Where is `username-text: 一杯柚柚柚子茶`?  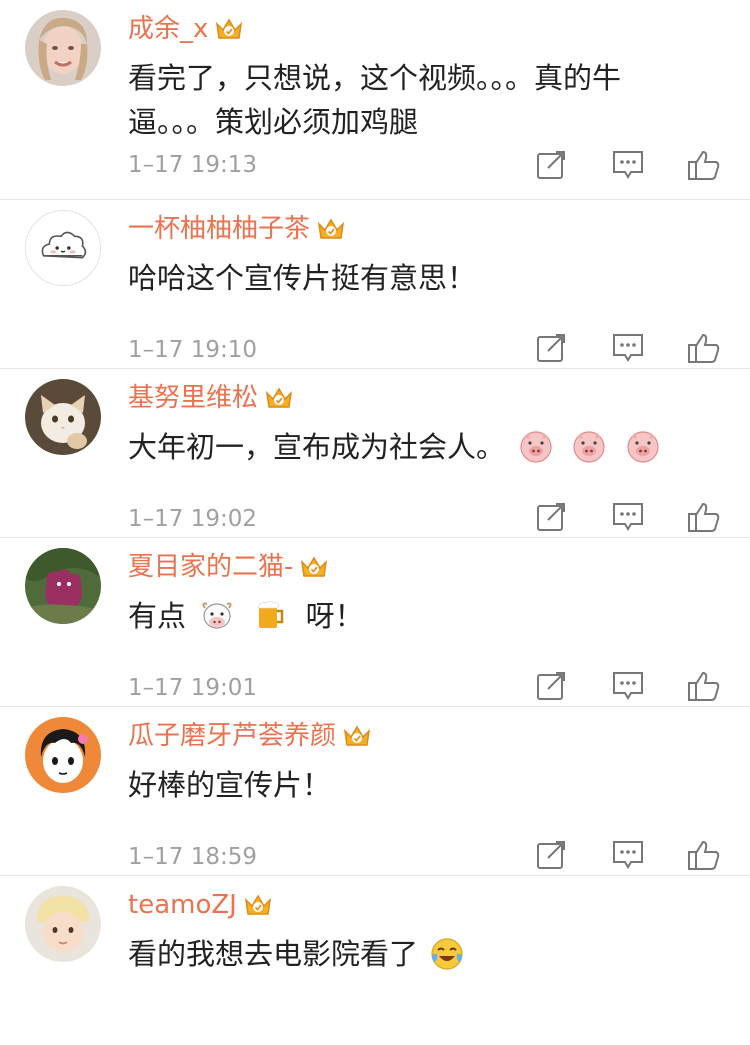
username-text: 一杯柚柚柚子茶 is located at coordinates (219, 229).